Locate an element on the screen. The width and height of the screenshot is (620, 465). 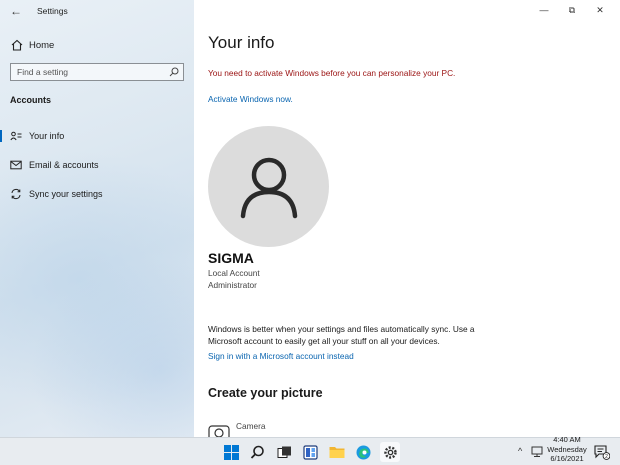
account-type: Local Account is located at coordinates (234, 273).